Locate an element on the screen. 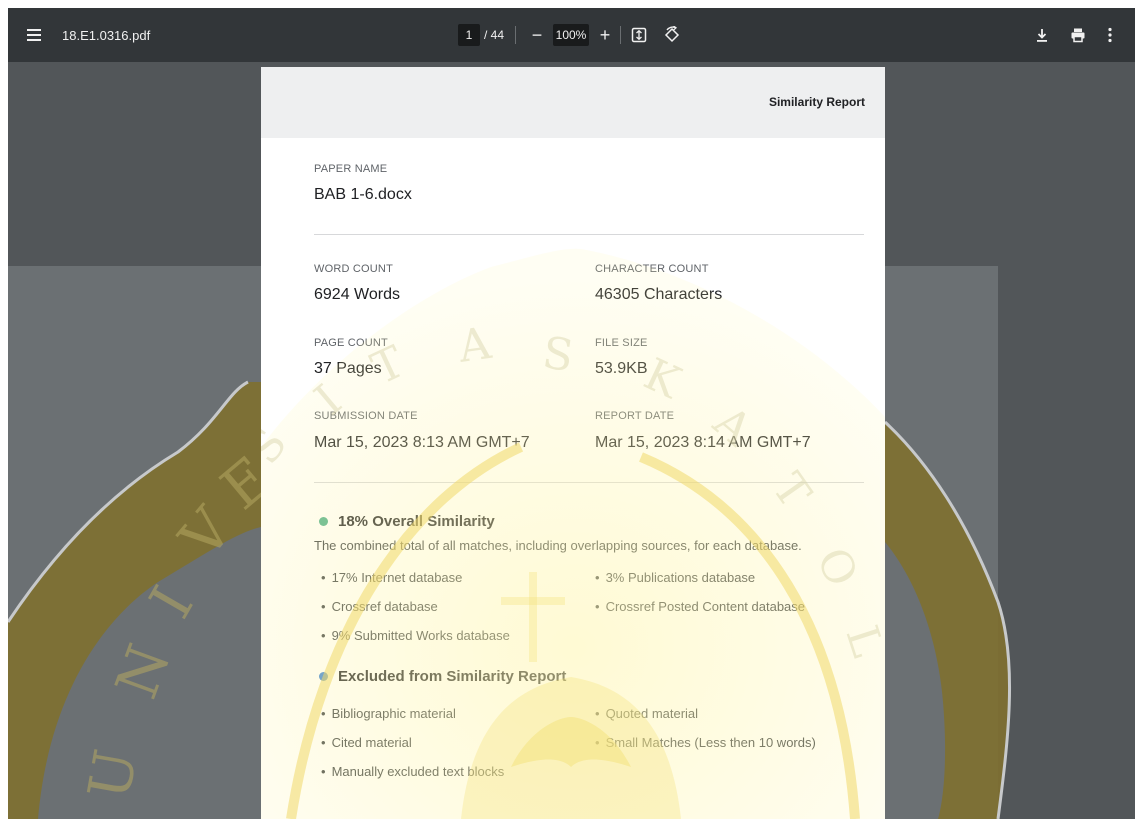 This screenshot has width=1135, height=819. word-count-value: 6924 Words is located at coordinates (357, 294).